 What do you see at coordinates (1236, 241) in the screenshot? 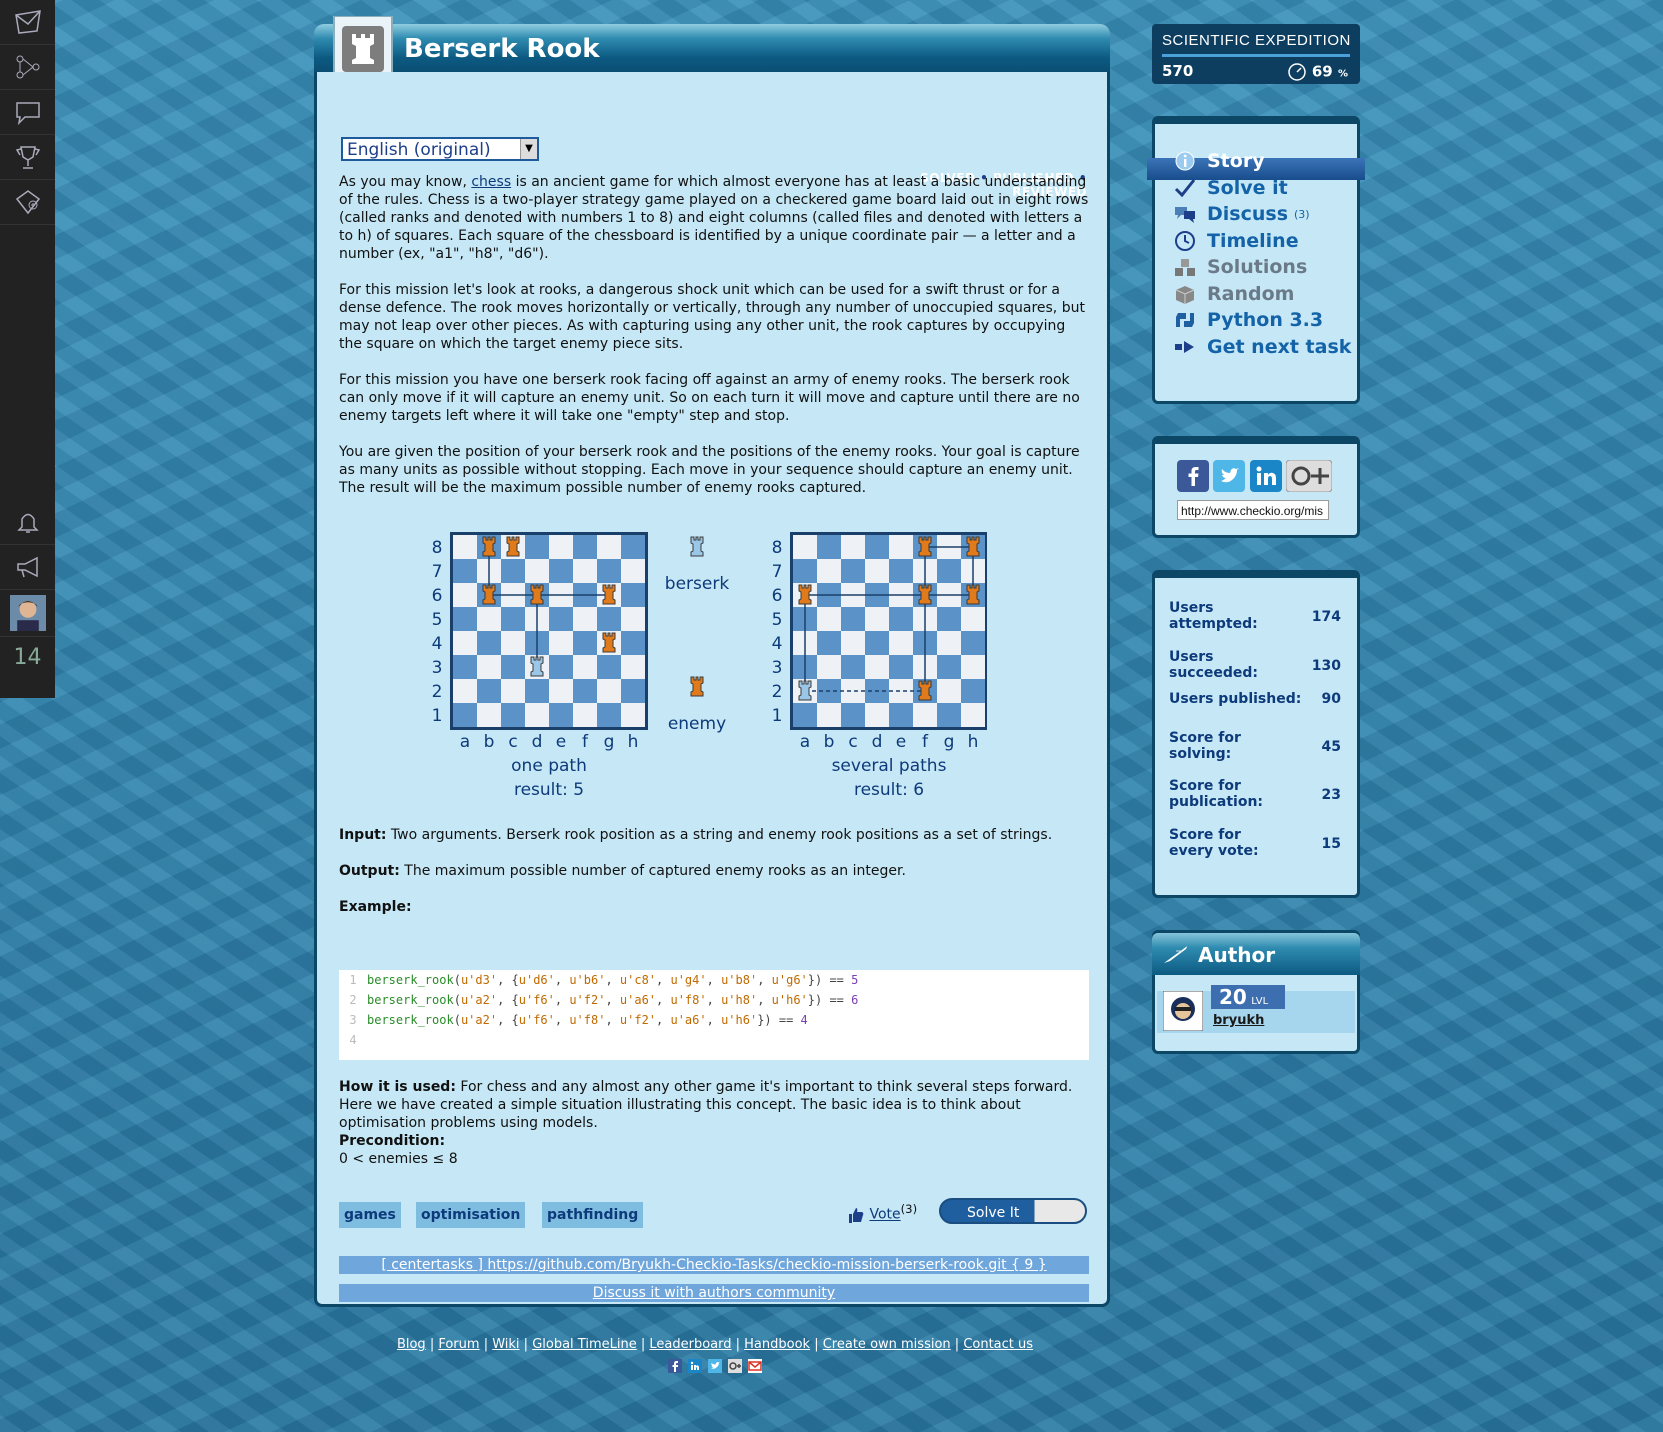
I see `menu-item-timeline: Timeline` at bounding box center [1236, 241].